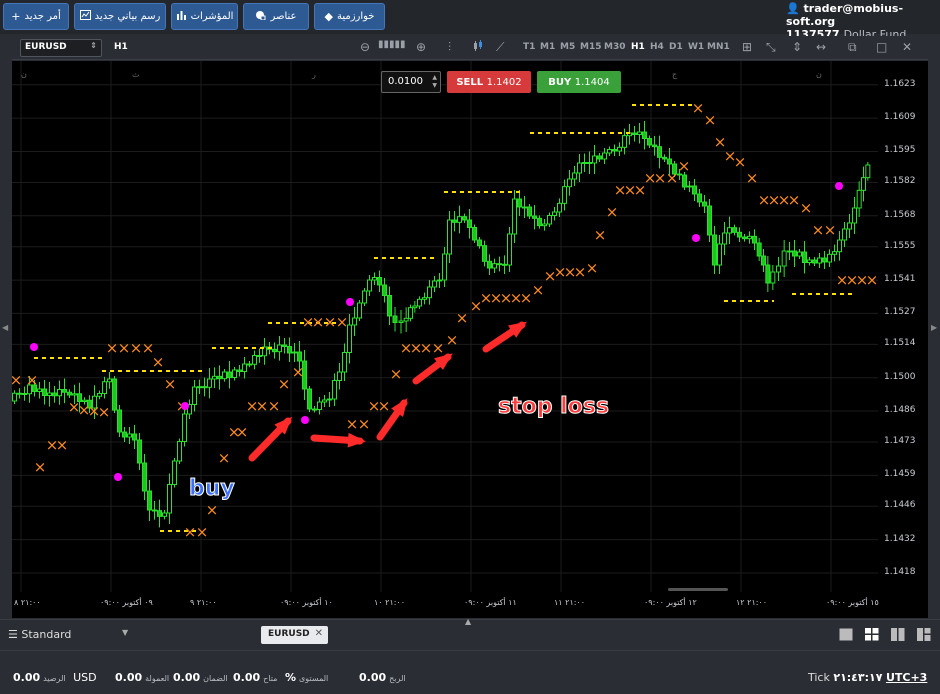 The height and width of the screenshot is (694, 940). Describe the element at coordinates (696, 47) in the screenshot. I see `timeframe-w1: W1` at that location.